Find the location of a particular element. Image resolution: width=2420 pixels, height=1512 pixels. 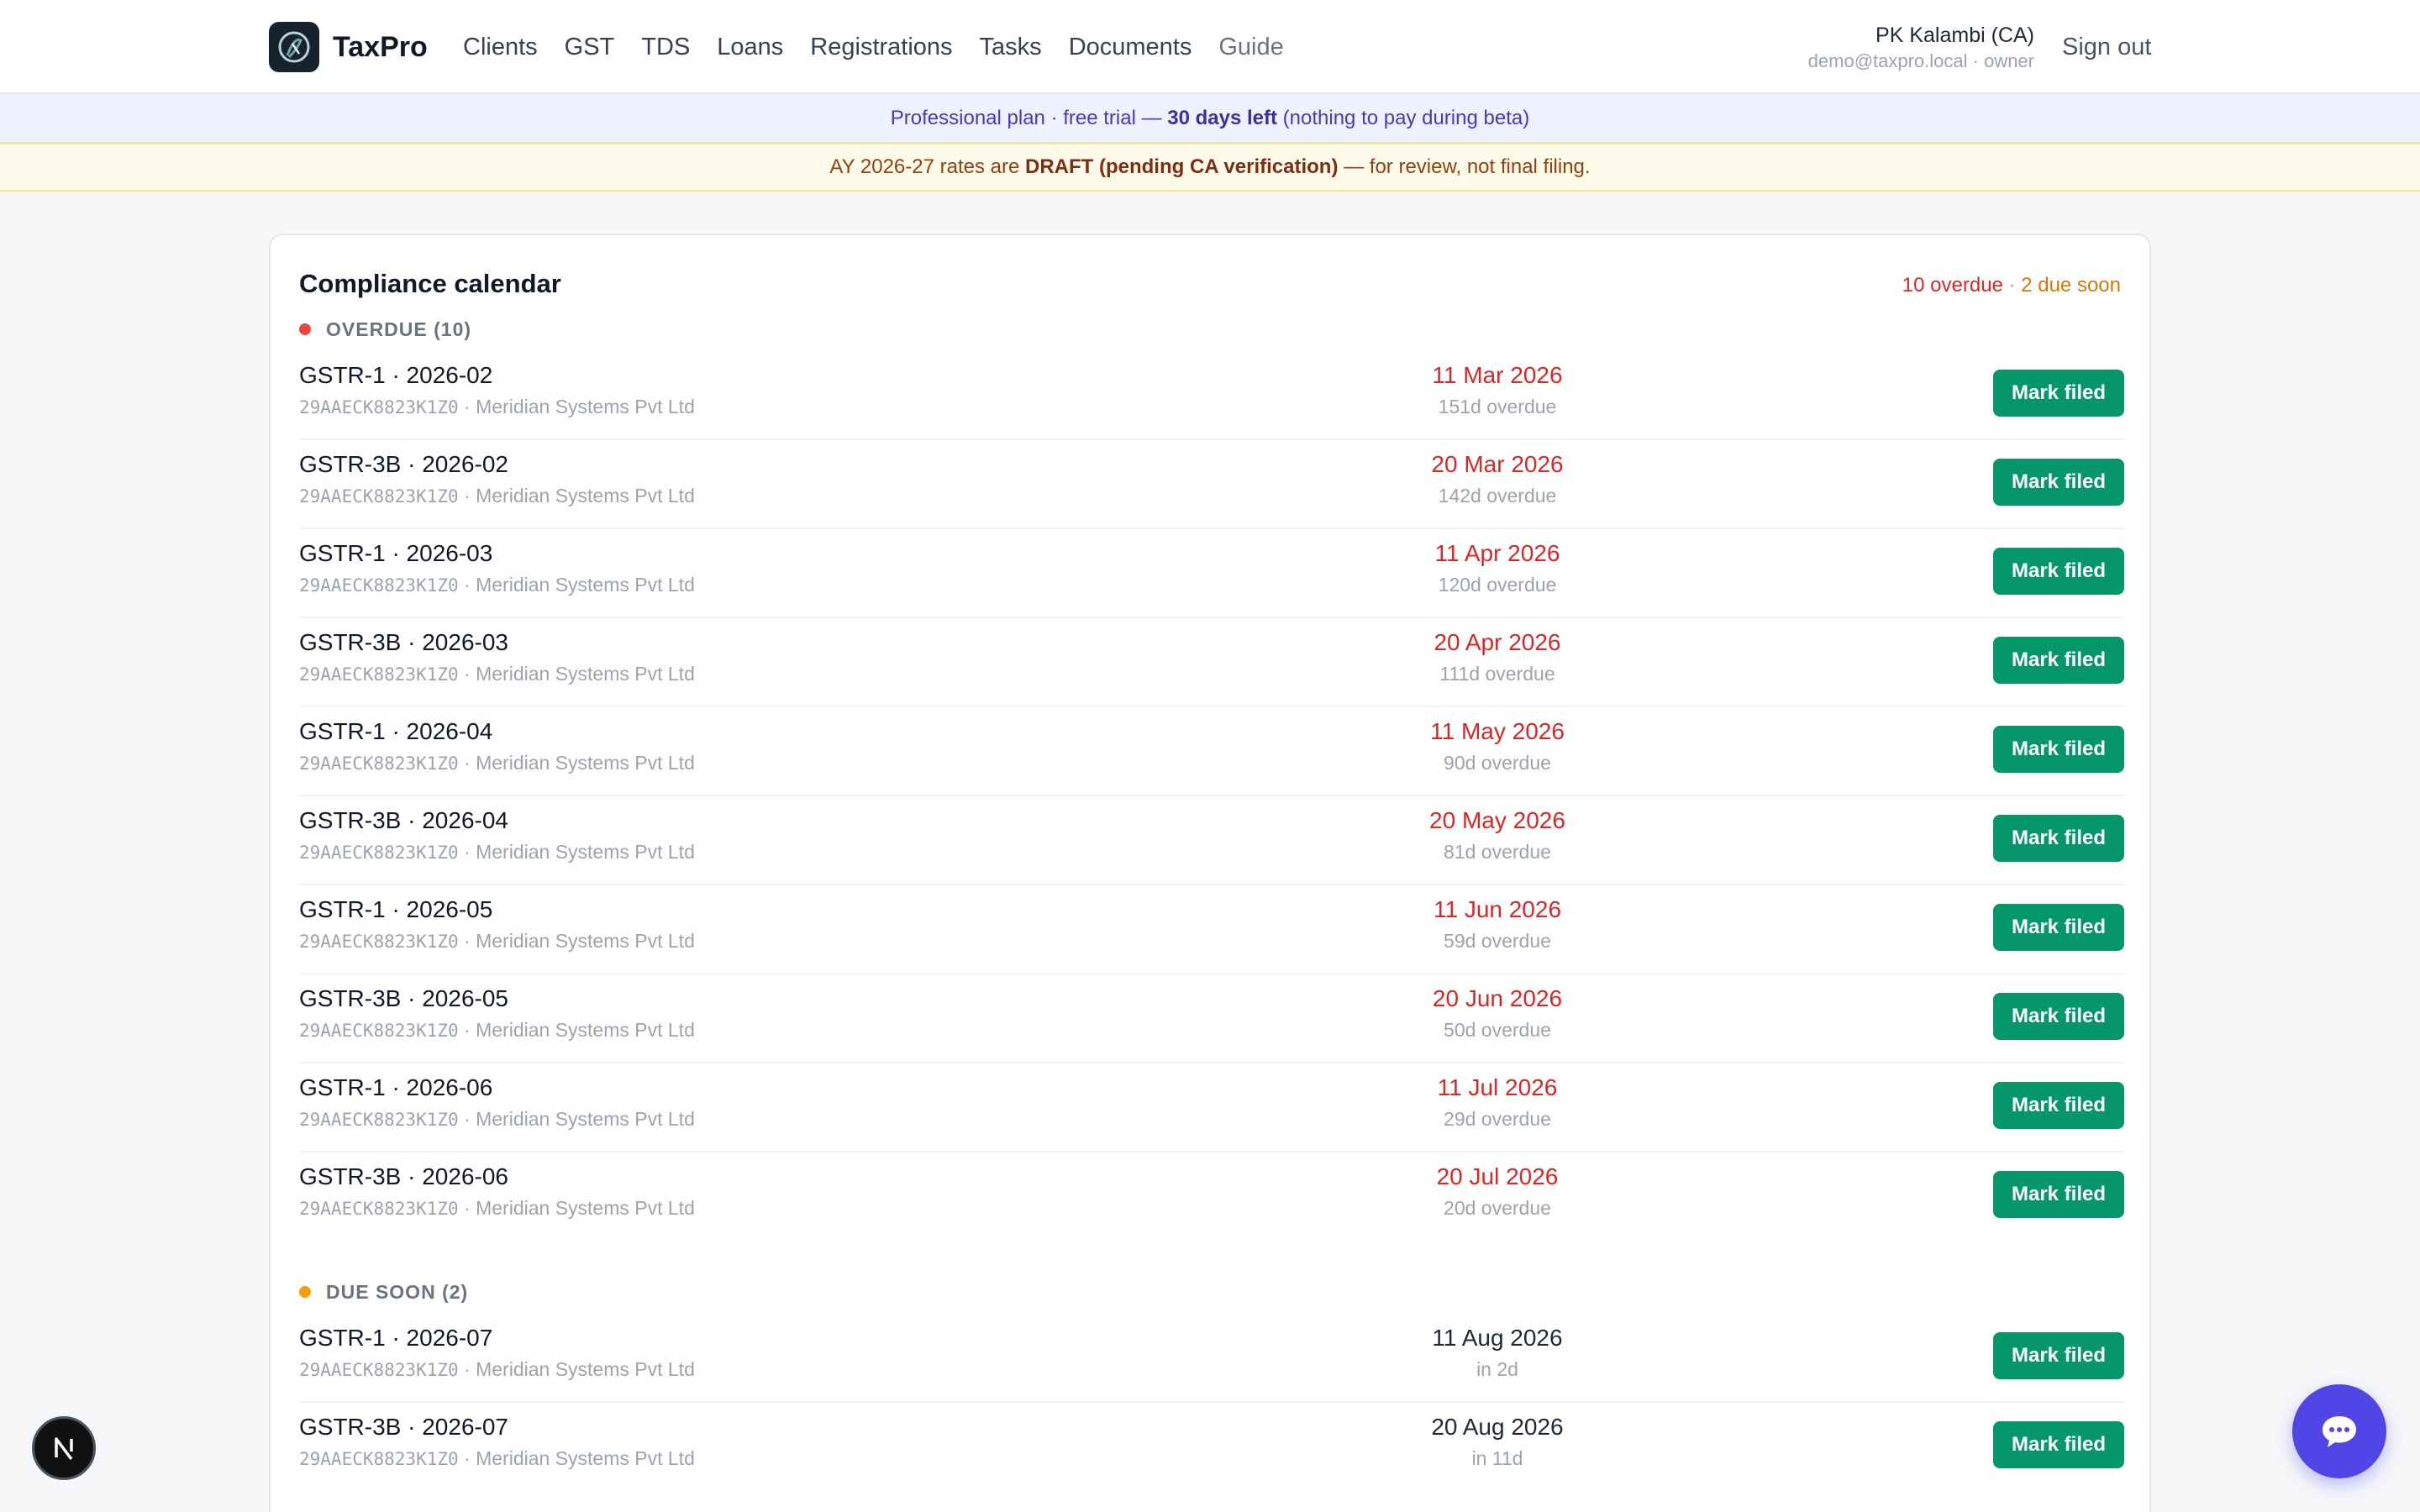

summary-due-soon: 2 due soon is located at coordinates (2071, 285).